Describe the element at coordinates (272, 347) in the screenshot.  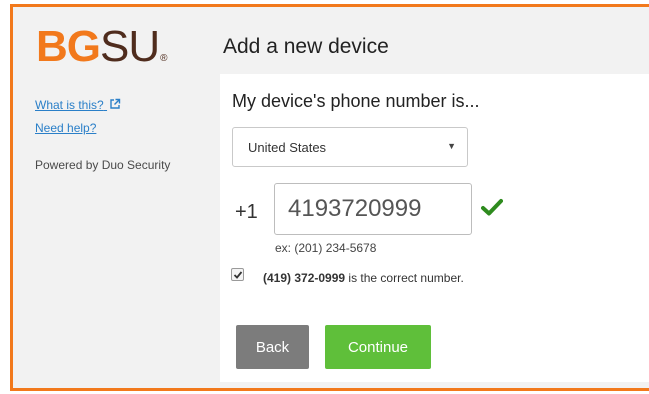
I see `back-button: Back` at that location.